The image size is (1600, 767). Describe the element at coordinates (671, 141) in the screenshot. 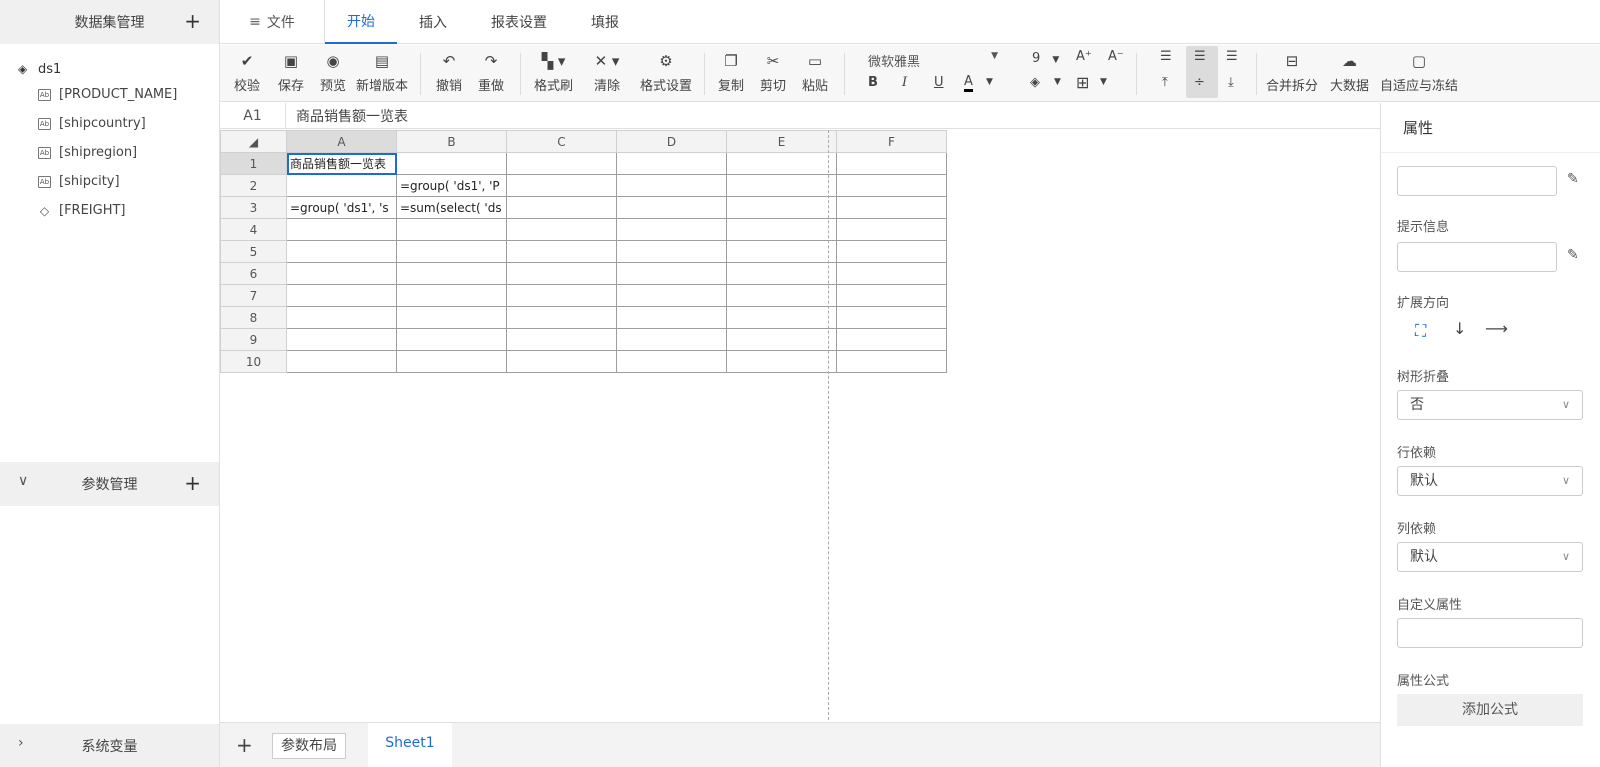

I see `column-header: D` at that location.